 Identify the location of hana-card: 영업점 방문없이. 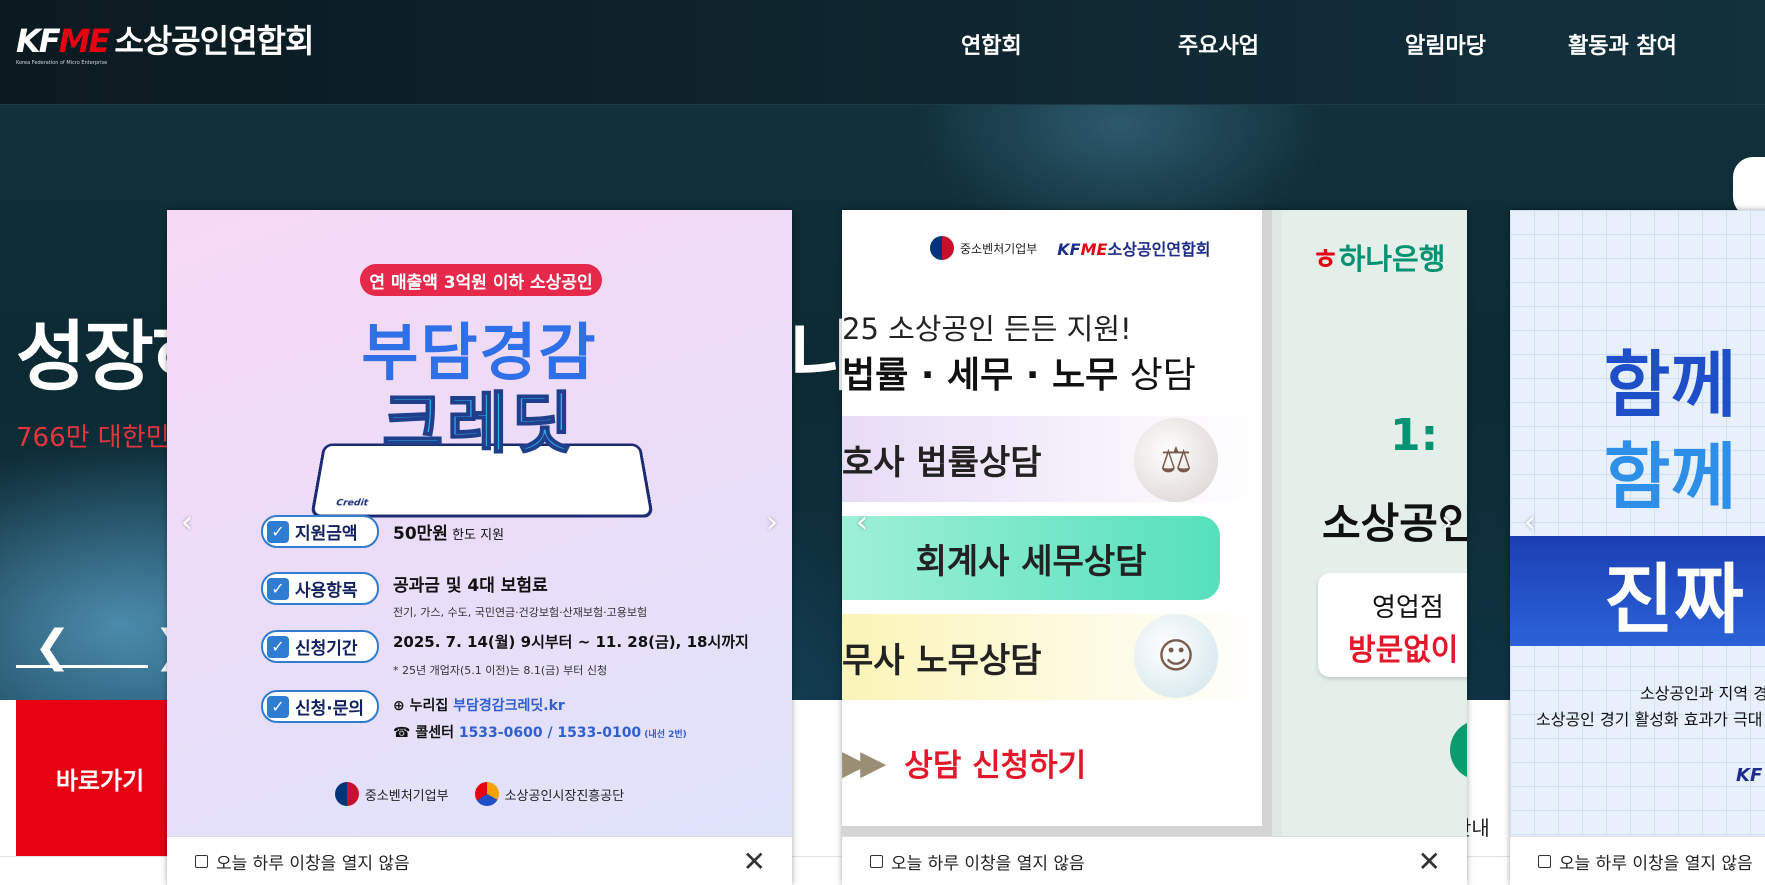
(1392, 625).